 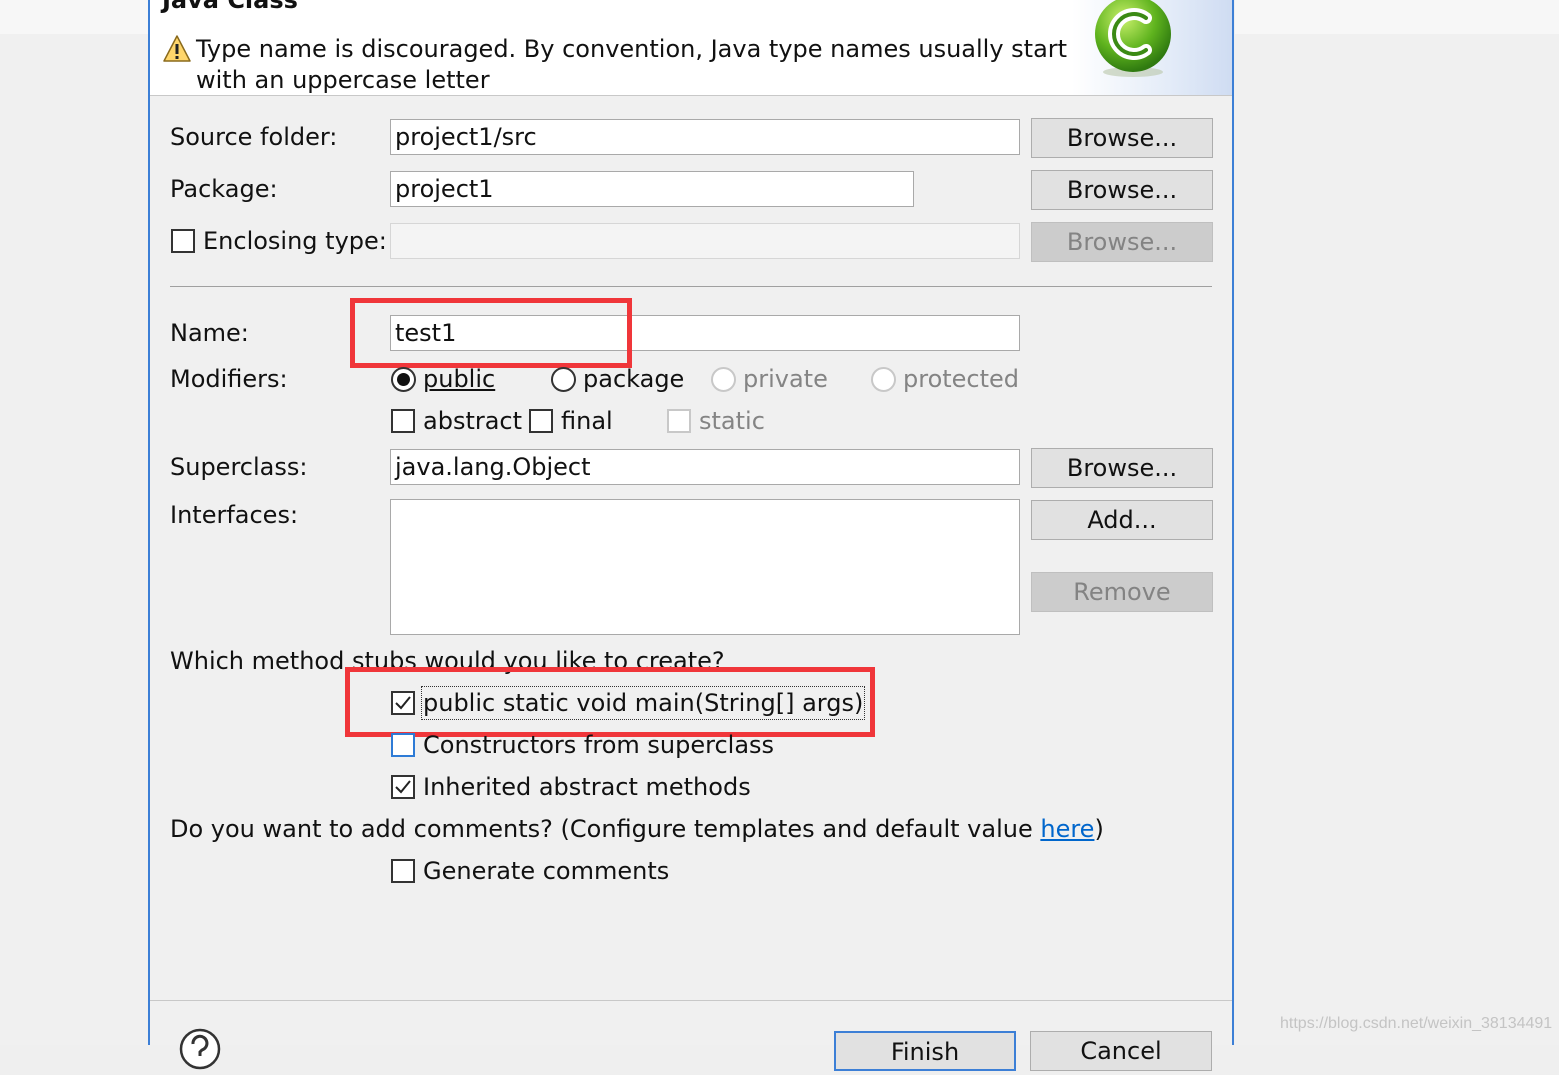 I want to click on cancel-button: Cancel, so click(x=1121, y=1051).